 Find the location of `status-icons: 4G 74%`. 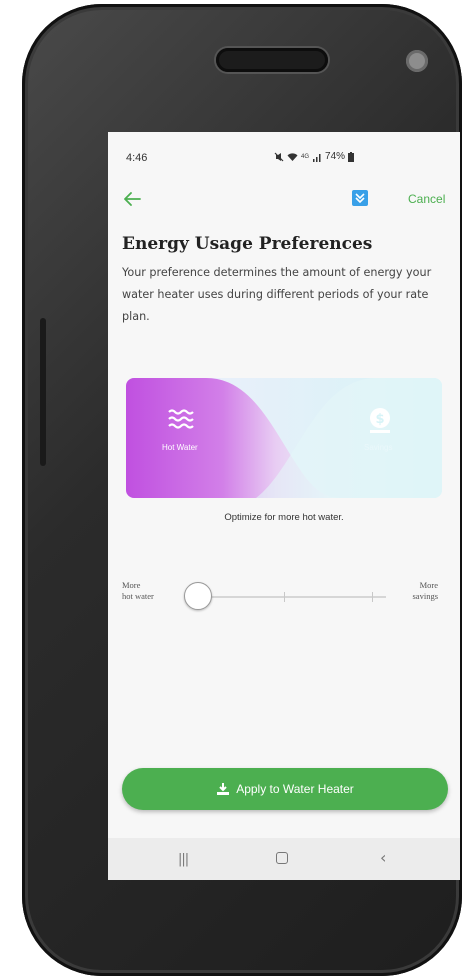

status-icons: 4G 74% is located at coordinates (314, 156).